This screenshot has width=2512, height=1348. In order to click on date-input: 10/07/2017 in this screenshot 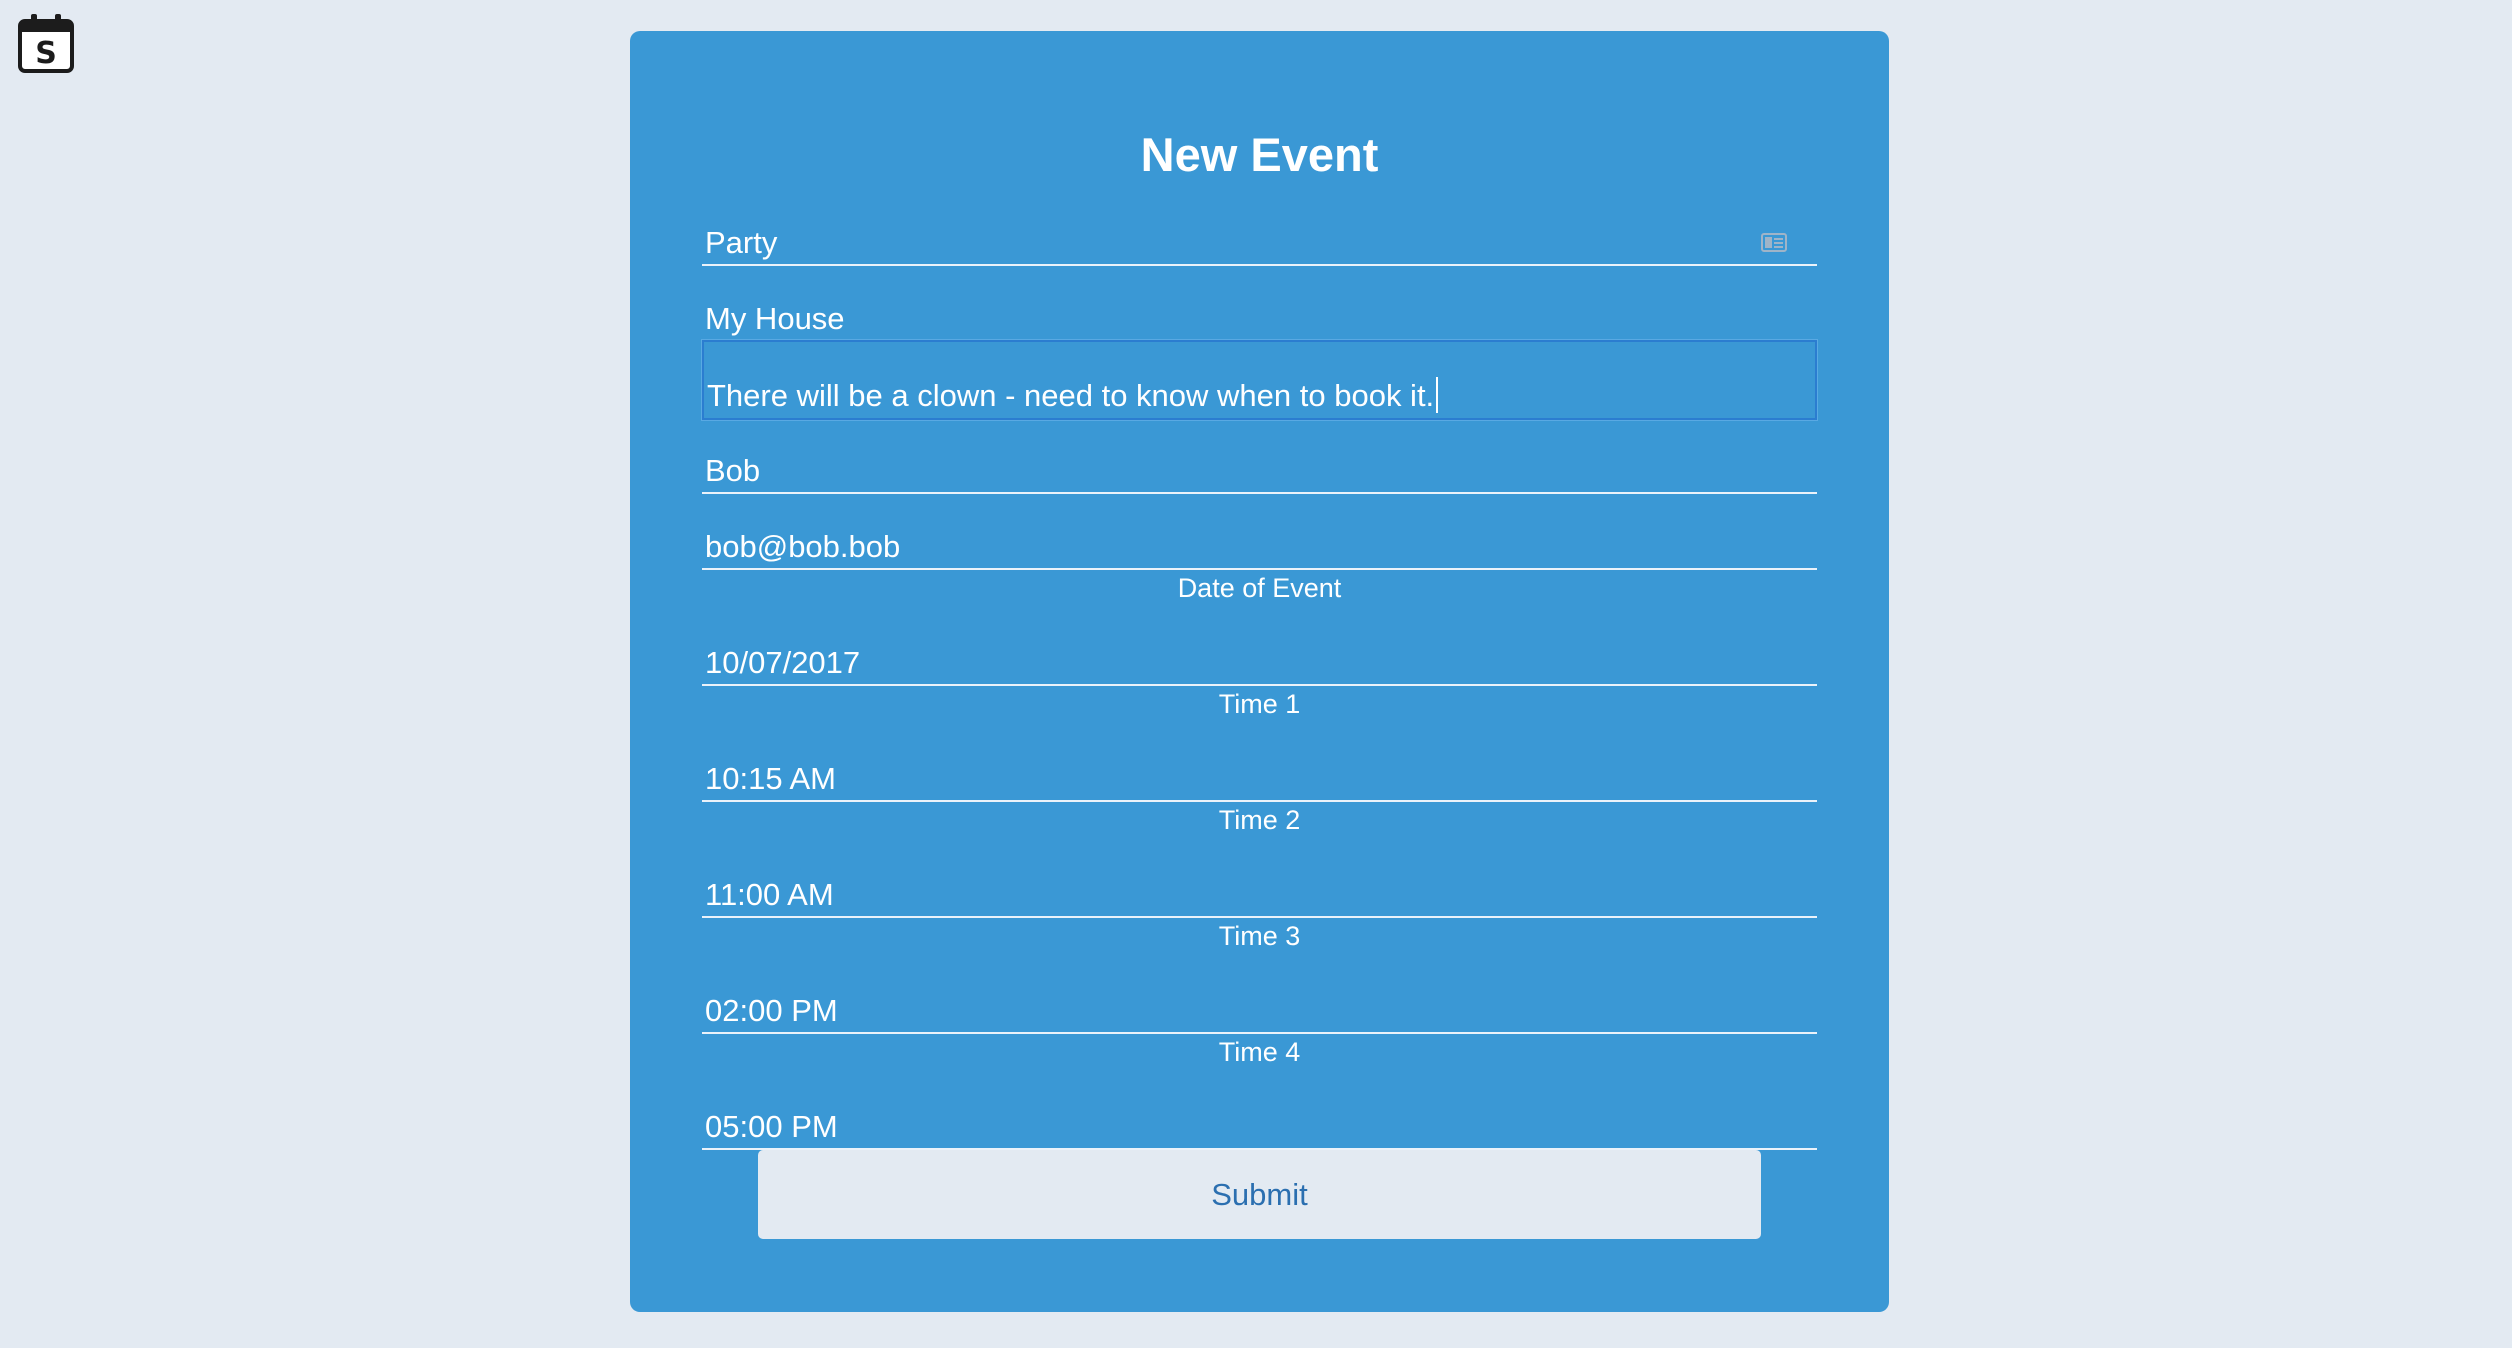, I will do `click(1259, 663)`.